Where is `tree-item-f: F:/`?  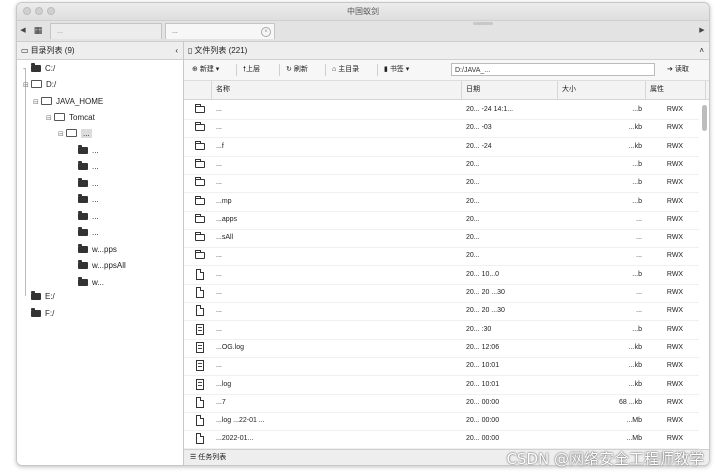
tree-item-f: F:/ is located at coordinates (42, 314).